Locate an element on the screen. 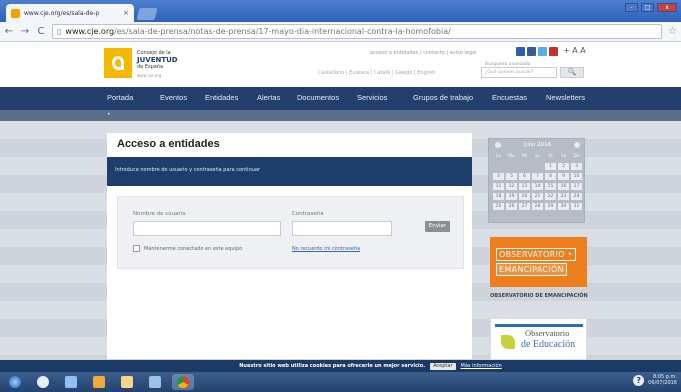  calendar-day: 23 is located at coordinates (563, 196).